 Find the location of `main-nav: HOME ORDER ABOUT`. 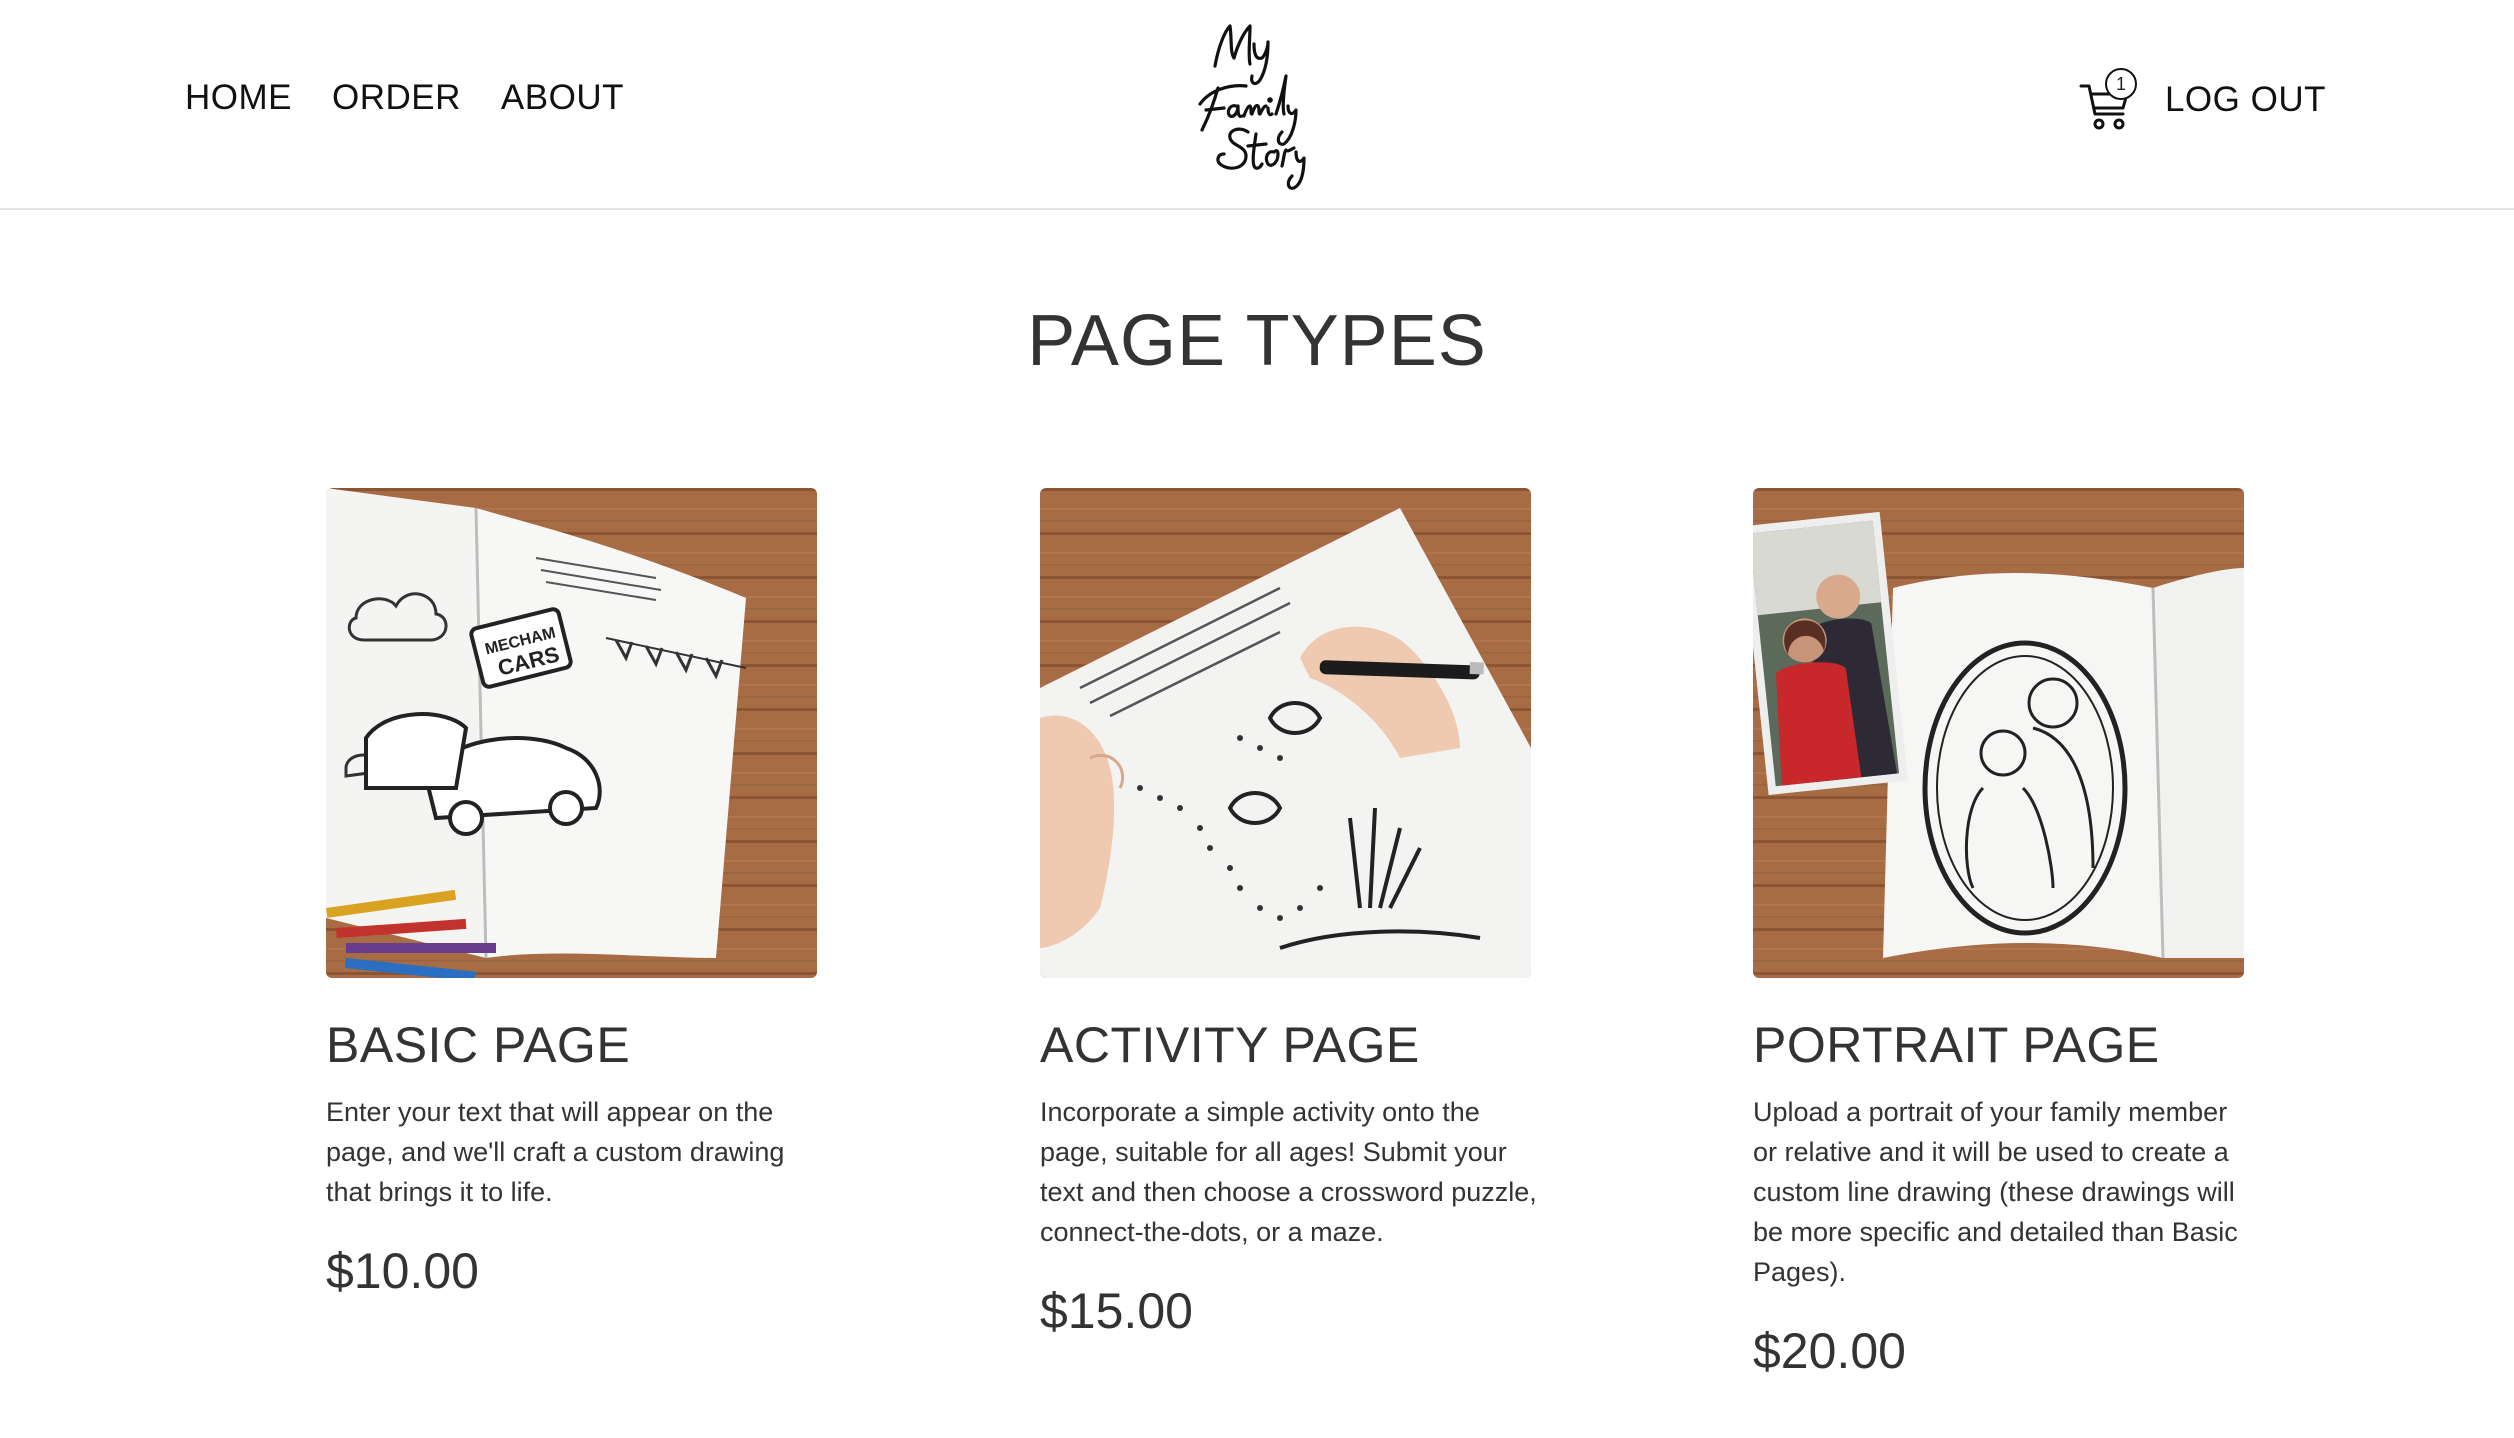

main-nav: HOME ORDER ABOUT is located at coordinates (404, 98).